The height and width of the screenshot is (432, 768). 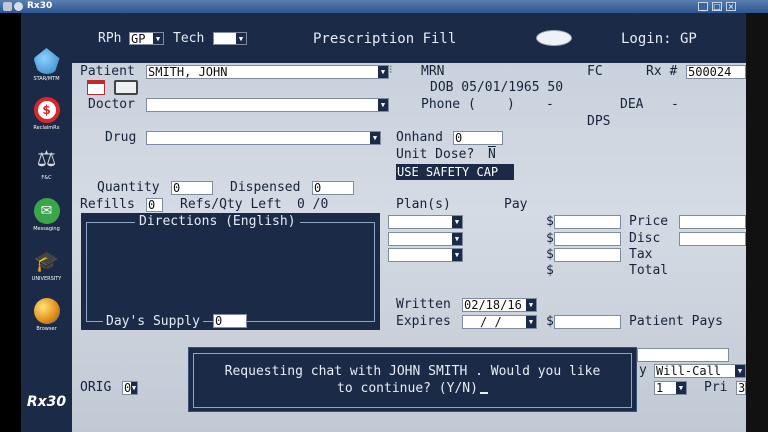 I want to click on patient-pays-field, so click(x=587, y=322).